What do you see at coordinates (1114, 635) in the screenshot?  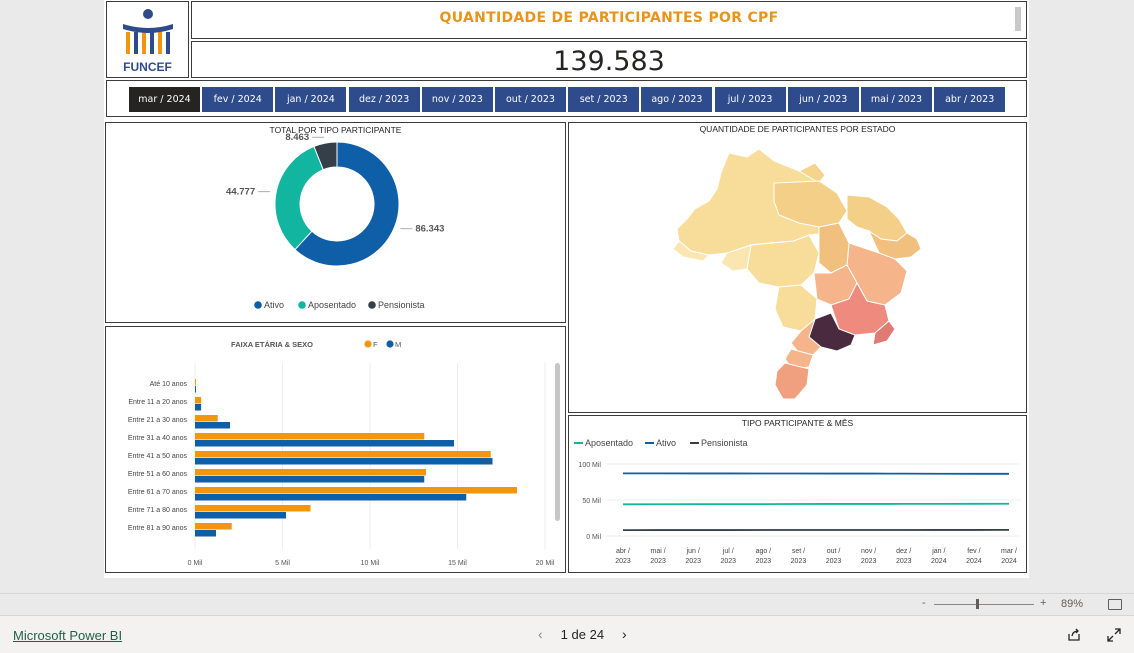 I see `fullscreen-icon` at bounding box center [1114, 635].